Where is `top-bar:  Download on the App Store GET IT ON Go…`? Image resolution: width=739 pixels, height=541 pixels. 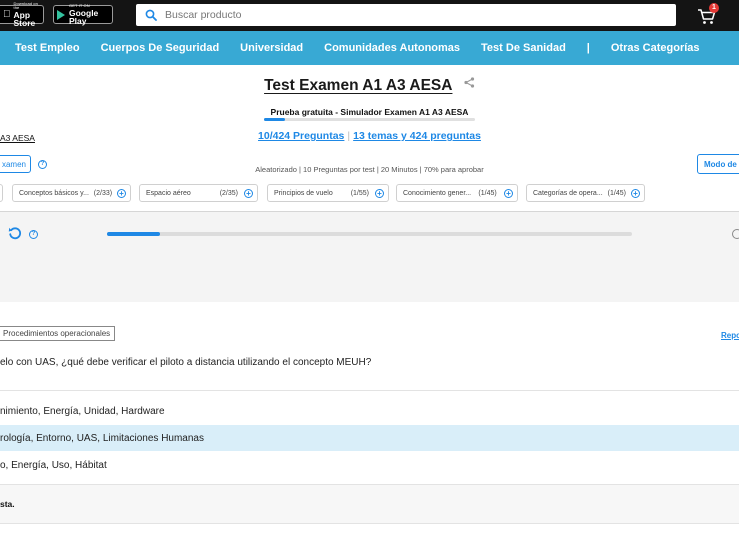 top-bar:  Download on the App Store GET IT ON Go… is located at coordinates (369, 15).